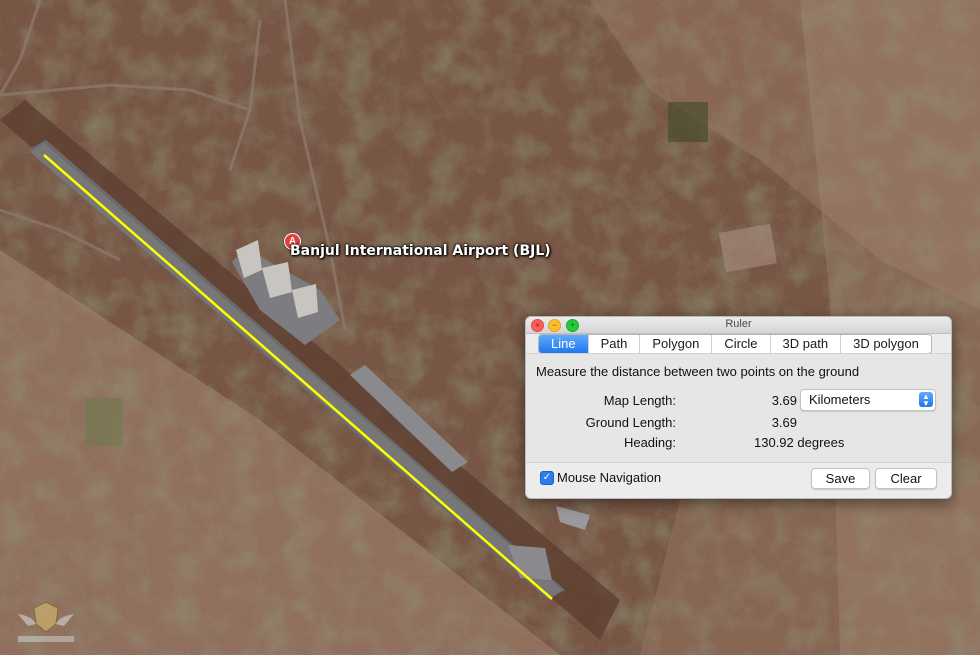 The height and width of the screenshot is (655, 980). Describe the element at coordinates (840, 399) in the screenshot. I see `unit-select-value: Kilometers` at that location.